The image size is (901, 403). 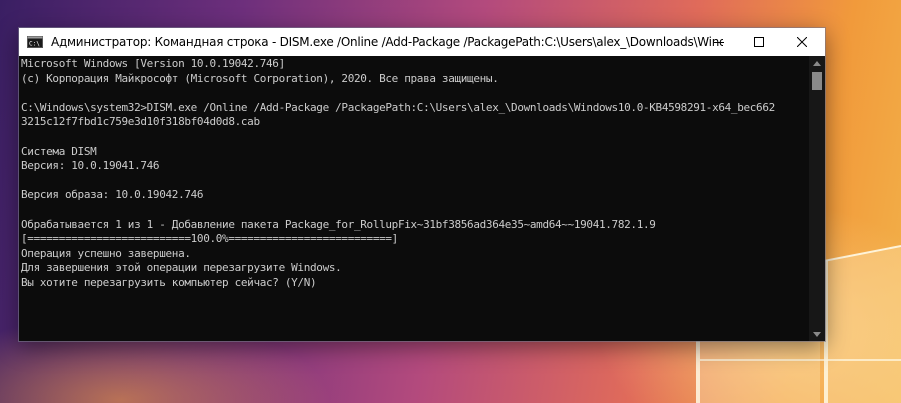 What do you see at coordinates (112, 195) in the screenshot?
I see `console-line: Версия образа: 10.0.19042.746` at bounding box center [112, 195].